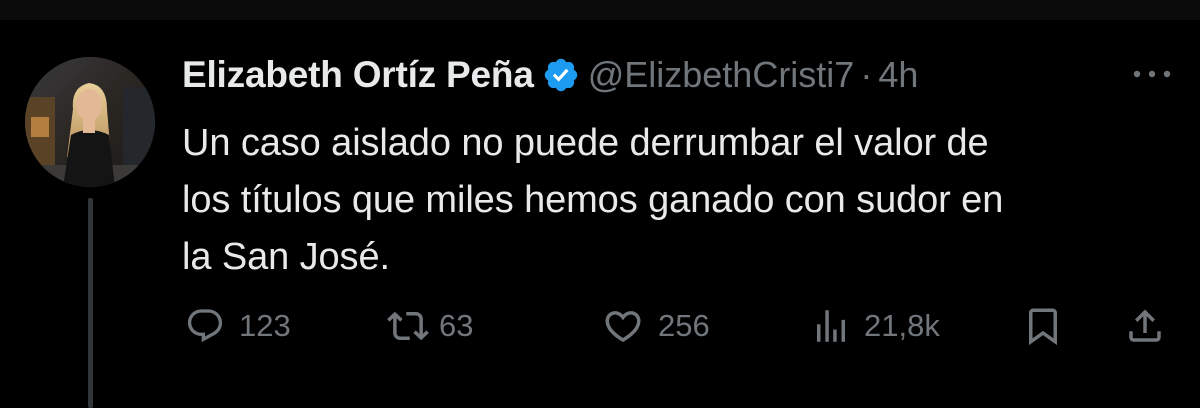  I want to click on views-count: 21,8k, so click(902, 325).